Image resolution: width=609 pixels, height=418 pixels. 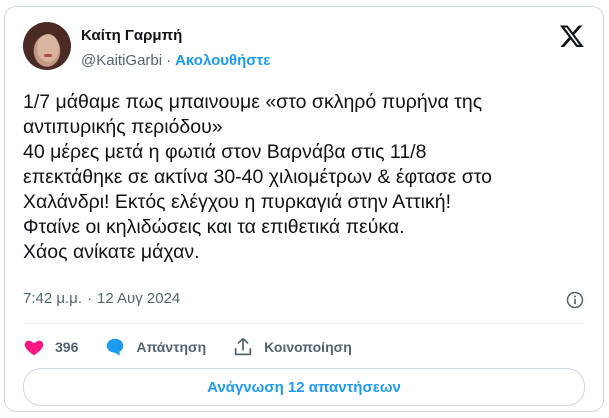 What do you see at coordinates (138, 298) in the screenshot?
I see `tweet-date: 12 Αυγ 2024` at bounding box center [138, 298].